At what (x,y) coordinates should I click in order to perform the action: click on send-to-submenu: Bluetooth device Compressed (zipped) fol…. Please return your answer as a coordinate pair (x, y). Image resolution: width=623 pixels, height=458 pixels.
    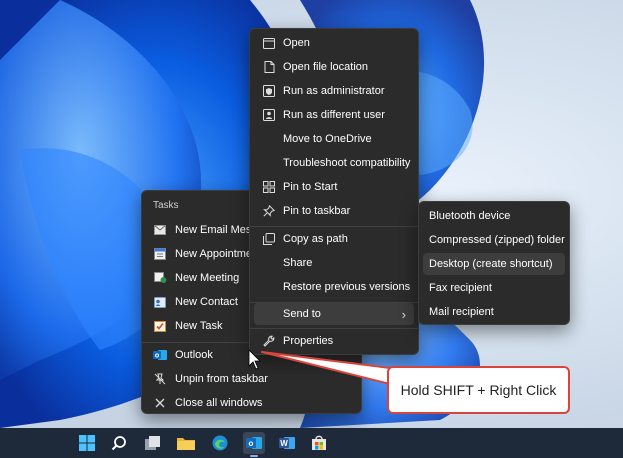
    Looking at the image, I should click on (494, 263).